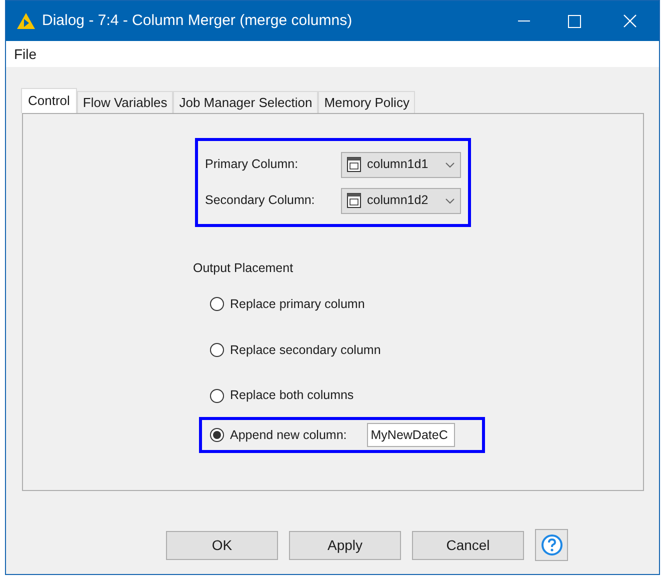  Describe the element at coordinates (49, 100) in the screenshot. I see `tab: Control` at that location.